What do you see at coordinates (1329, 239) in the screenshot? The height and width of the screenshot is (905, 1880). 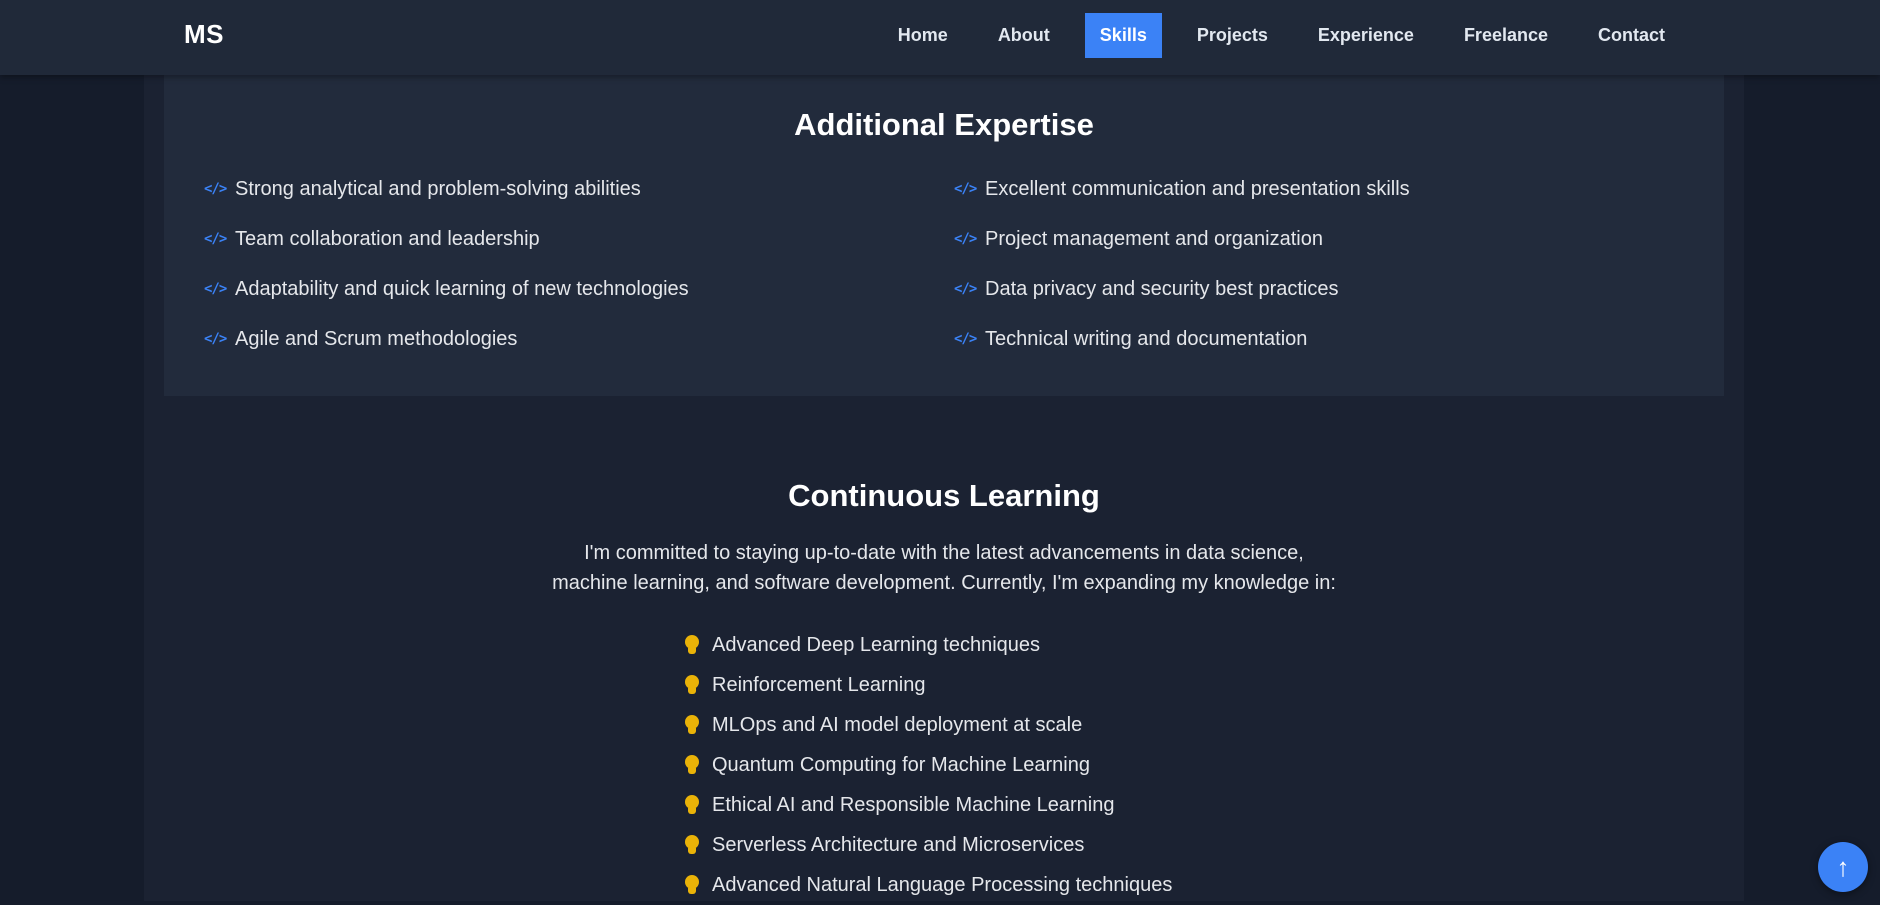 I see `expertise-item: </> Project management and organization` at bounding box center [1329, 239].